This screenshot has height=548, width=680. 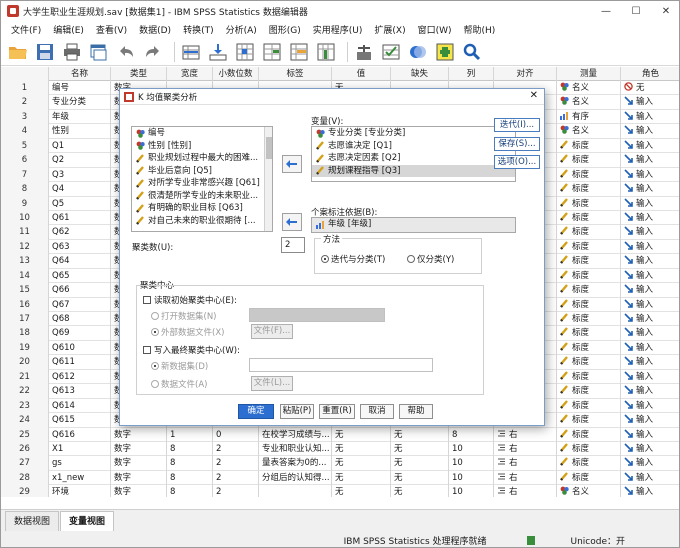 I want to click on header-align: 对齐, so click(x=525, y=74).